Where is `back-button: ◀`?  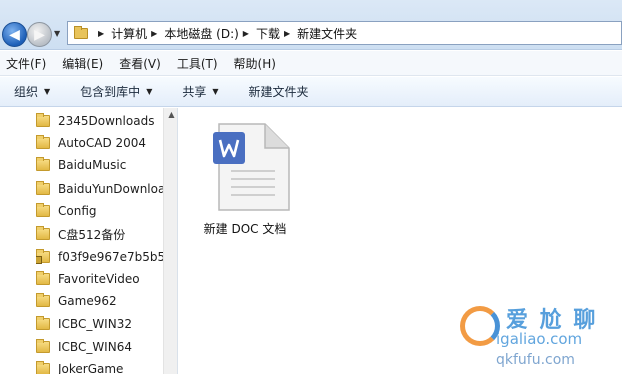 back-button: ◀ is located at coordinates (14, 34).